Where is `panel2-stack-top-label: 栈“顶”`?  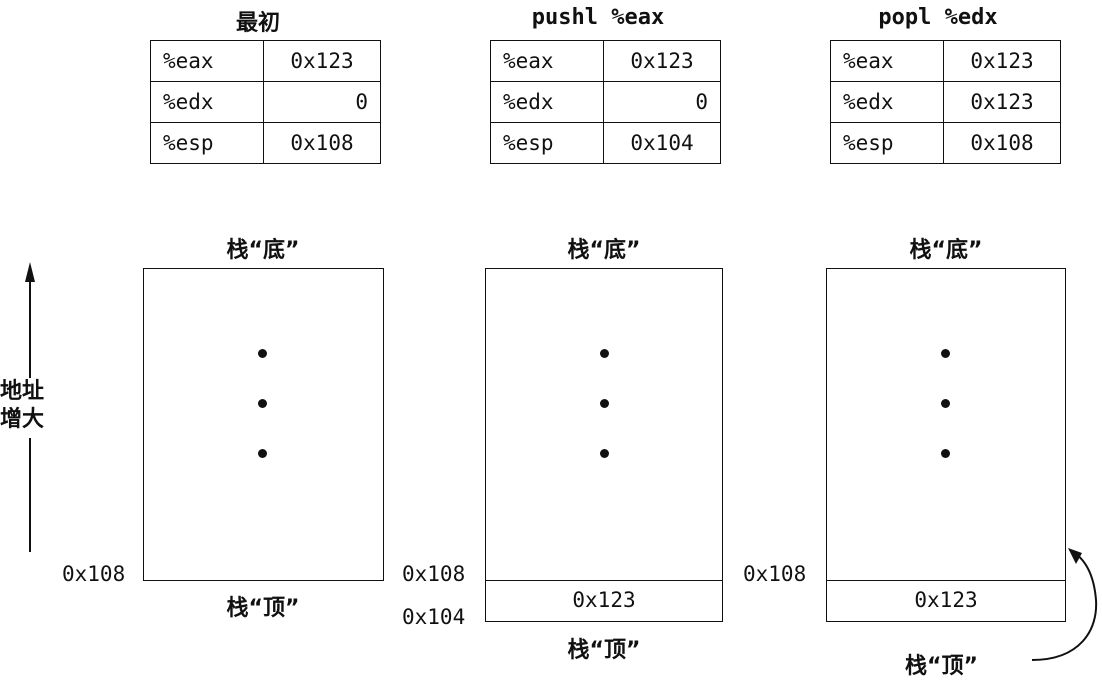 panel2-stack-top-label: 栈“顶” is located at coordinates (604, 650).